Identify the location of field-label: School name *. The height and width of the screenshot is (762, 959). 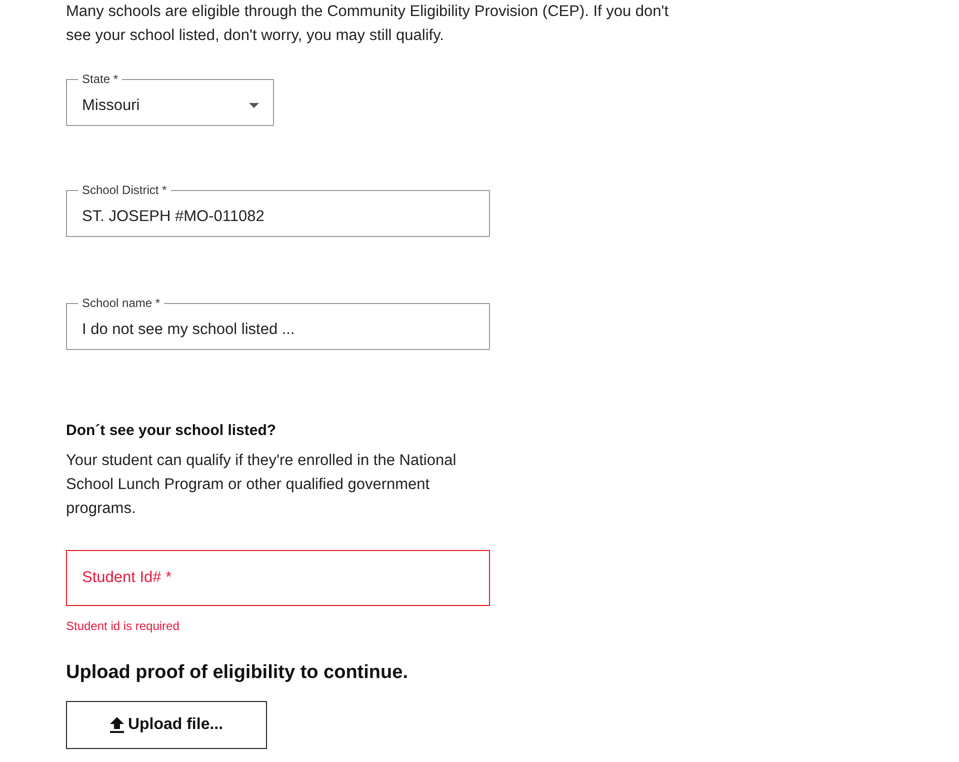
(121, 303).